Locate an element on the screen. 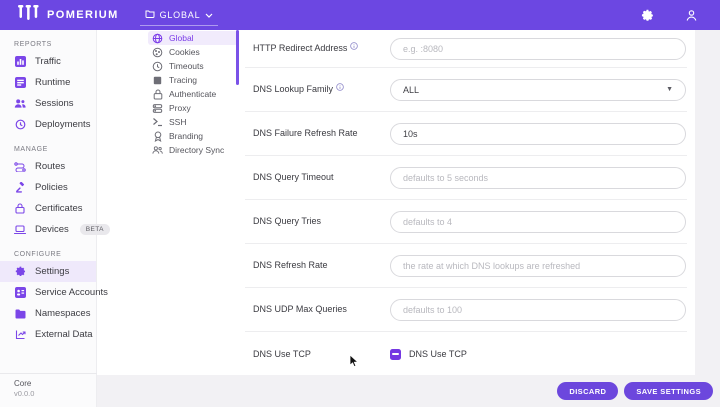  sessions-icon is located at coordinates (20, 104).